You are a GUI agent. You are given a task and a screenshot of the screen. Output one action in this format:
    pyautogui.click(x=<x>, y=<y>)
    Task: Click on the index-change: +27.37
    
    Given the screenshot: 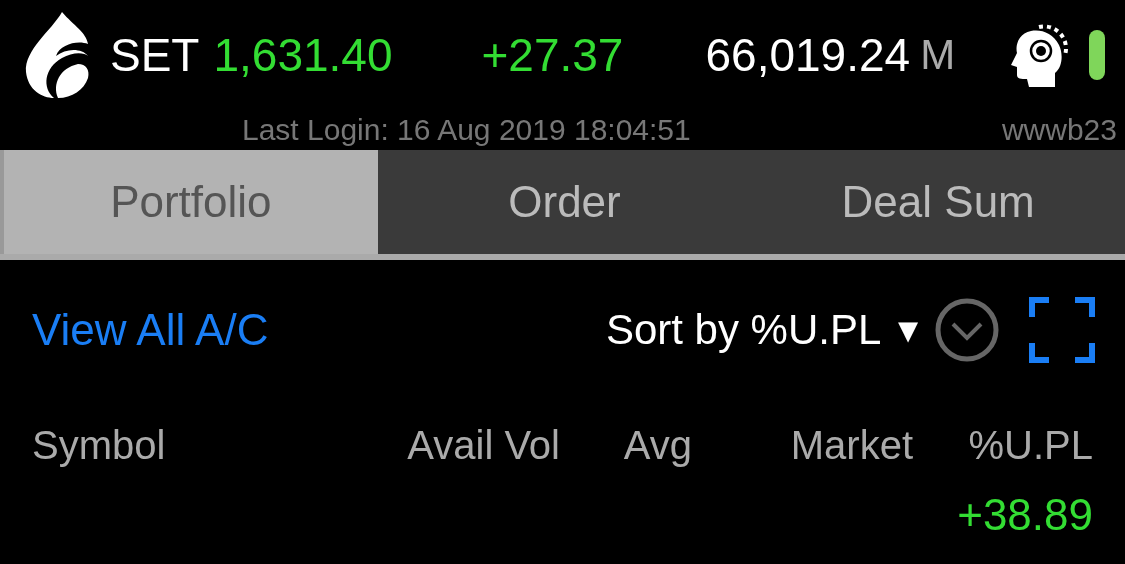 What is the action you would take?
    pyautogui.click(x=553, y=55)
    